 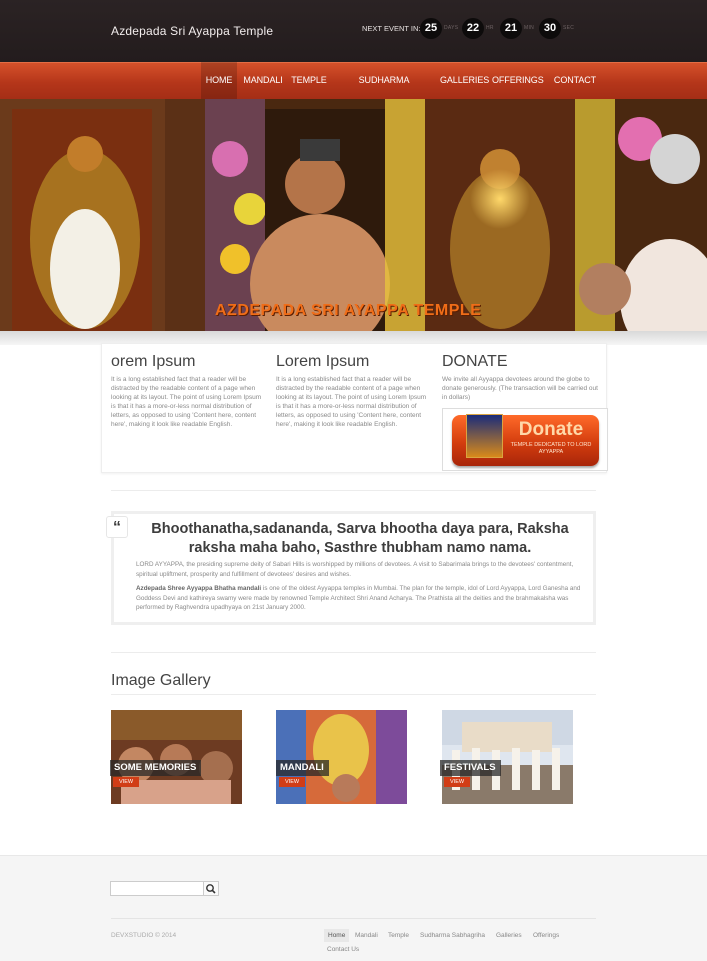 I want to click on gallery-thumb-memories, so click(x=176, y=757).